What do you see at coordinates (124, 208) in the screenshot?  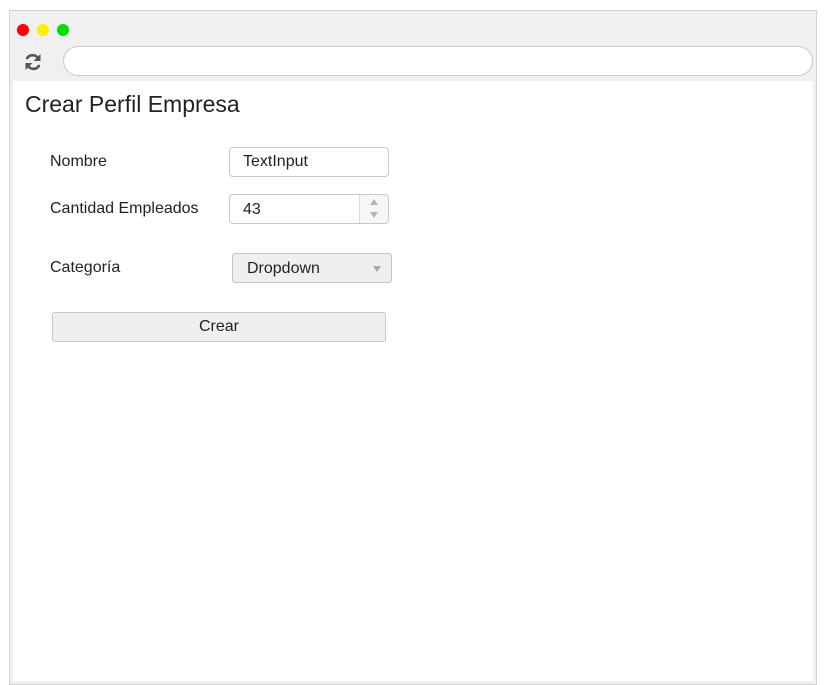 I see `cantidad-empleados-label: Cantidad Empleados` at bounding box center [124, 208].